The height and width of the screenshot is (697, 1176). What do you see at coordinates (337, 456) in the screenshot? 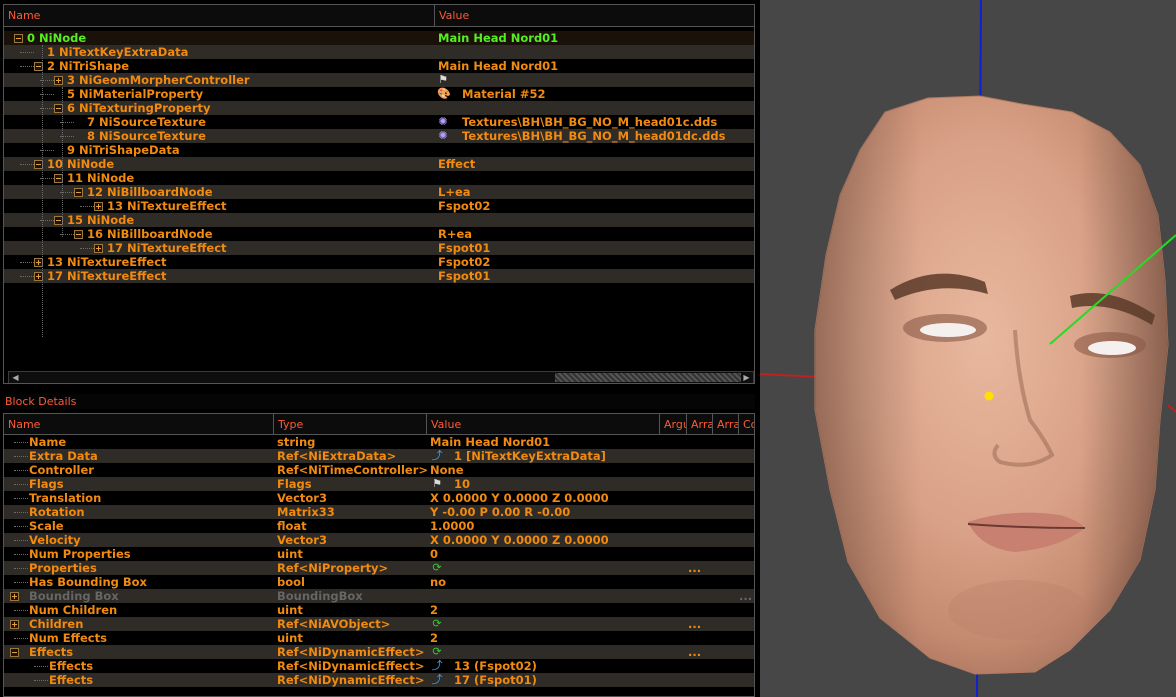
I see `details-row-type: Ref<NiExtraData>` at bounding box center [337, 456].